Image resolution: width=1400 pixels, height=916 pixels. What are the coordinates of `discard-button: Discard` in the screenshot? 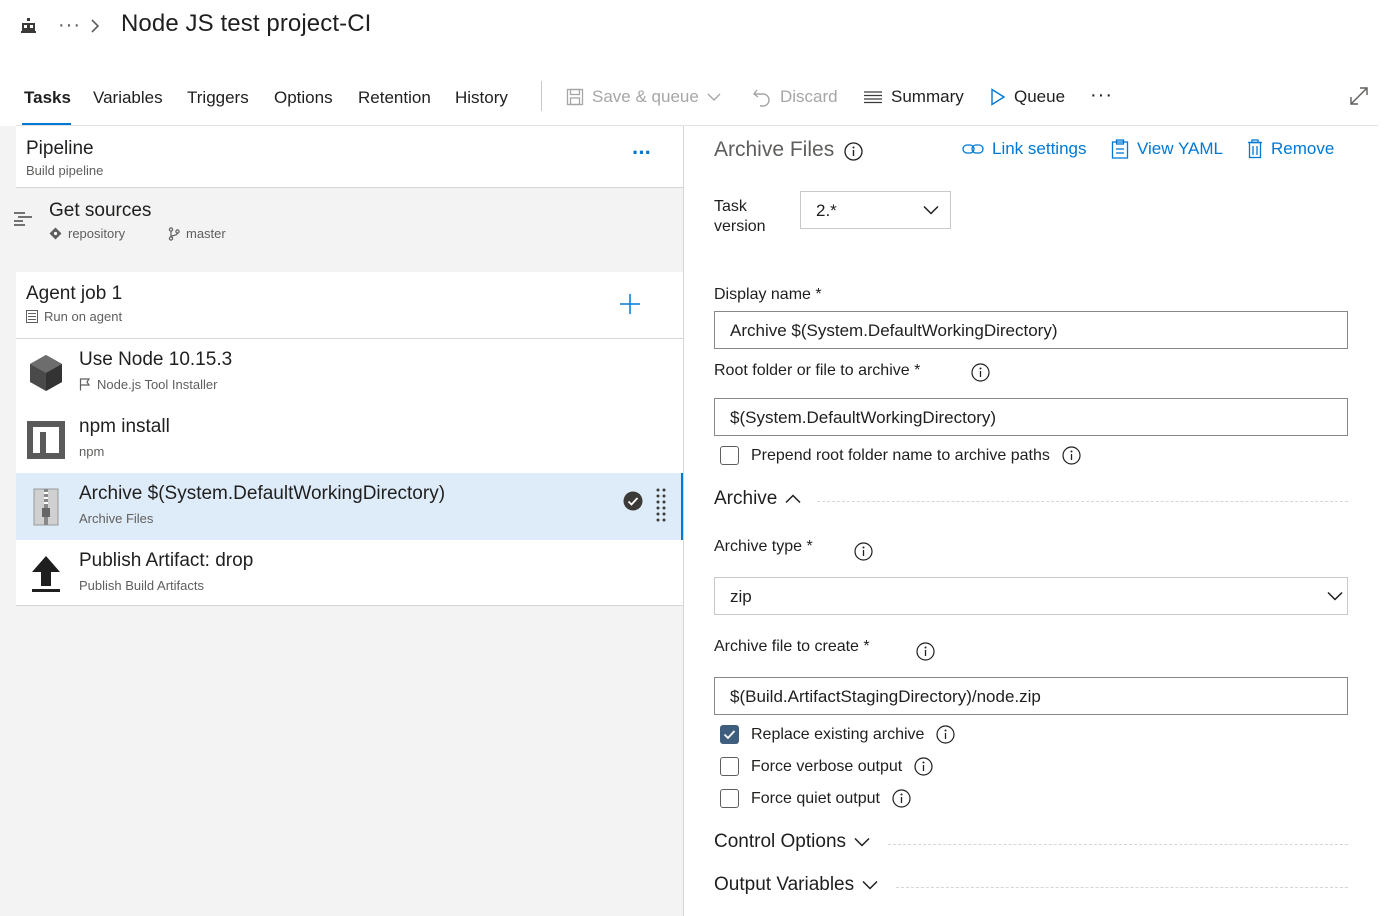 It's located at (795, 97).